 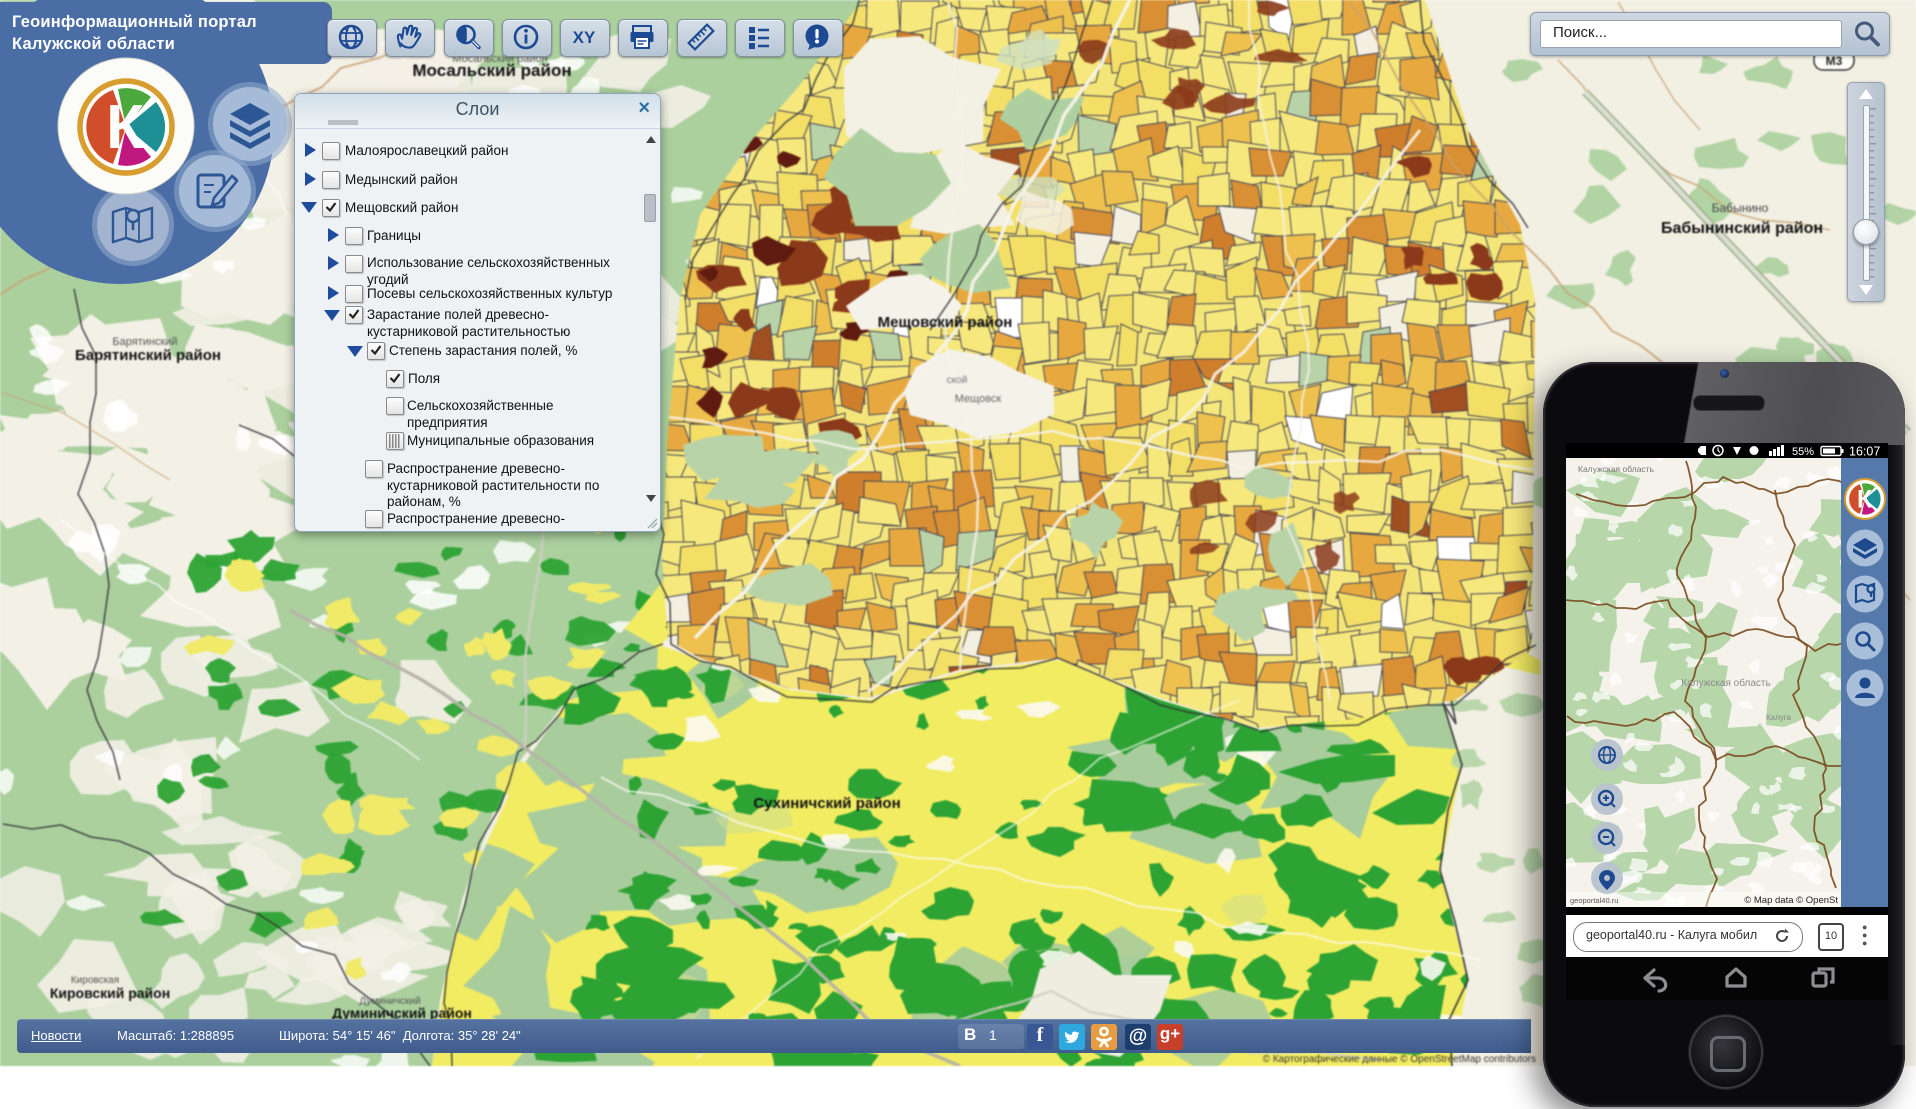 What do you see at coordinates (1779, 717) in the screenshot?
I see `svg-text: Калуга` at bounding box center [1779, 717].